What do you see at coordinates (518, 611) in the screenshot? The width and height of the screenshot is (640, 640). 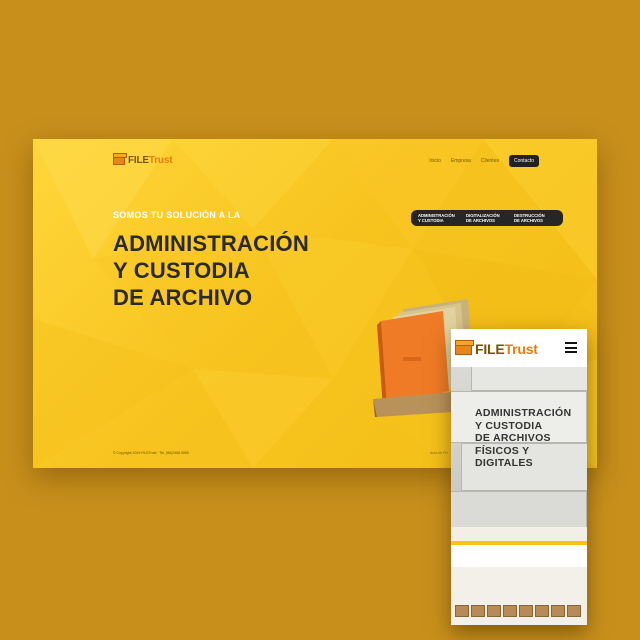 I see `warehouse-boxes` at bounding box center [518, 611].